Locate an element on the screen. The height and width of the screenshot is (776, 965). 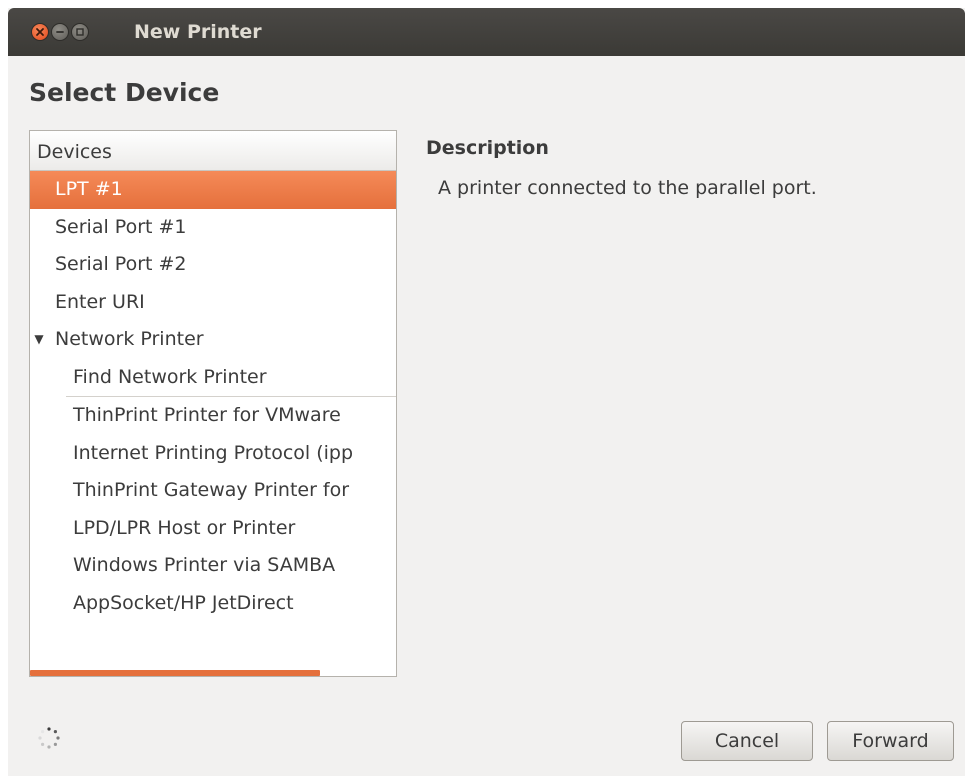
desktop-background is located at coordinates (482, 4).